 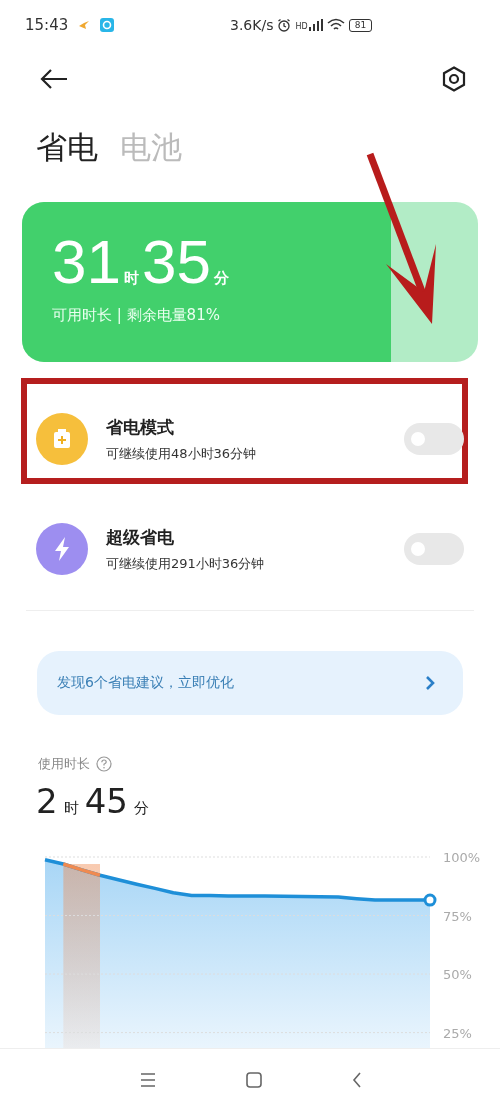 What do you see at coordinates (457, 975) in the screenshot?
I see `y-axis-label: 50%` at bounding box center [457, 975].